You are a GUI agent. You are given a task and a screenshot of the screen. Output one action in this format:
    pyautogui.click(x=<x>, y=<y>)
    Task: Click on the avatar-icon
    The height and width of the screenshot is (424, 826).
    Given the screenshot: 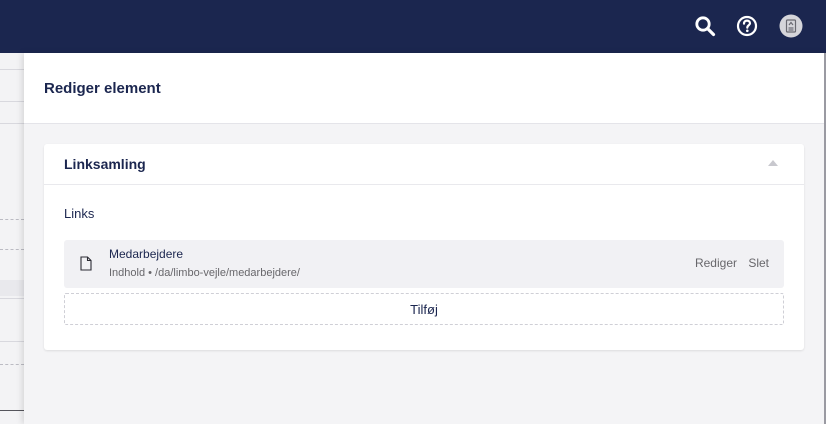 What is the action you would take?
    pyautogui.click(x=791, y=26)
    